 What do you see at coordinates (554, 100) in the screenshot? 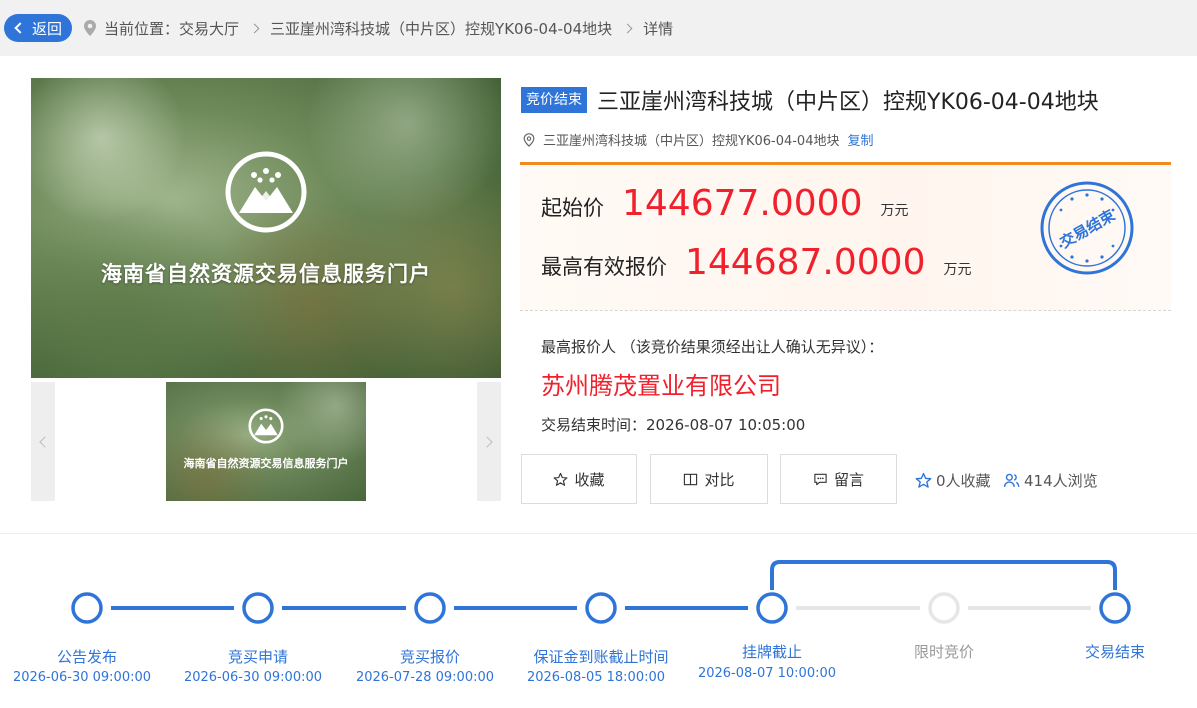
I see `status-badge: 竞价结束` at bounding box center [554, 100].